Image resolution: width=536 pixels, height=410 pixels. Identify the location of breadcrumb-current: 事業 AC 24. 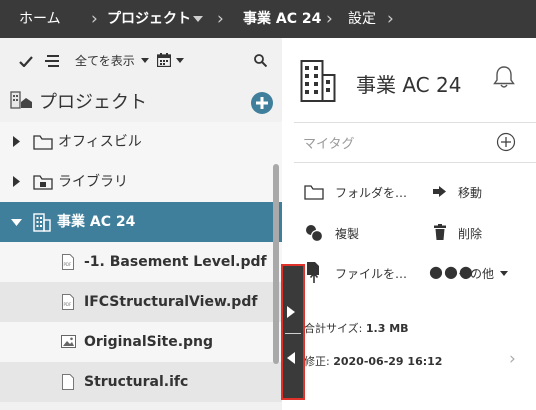
(282, 19).